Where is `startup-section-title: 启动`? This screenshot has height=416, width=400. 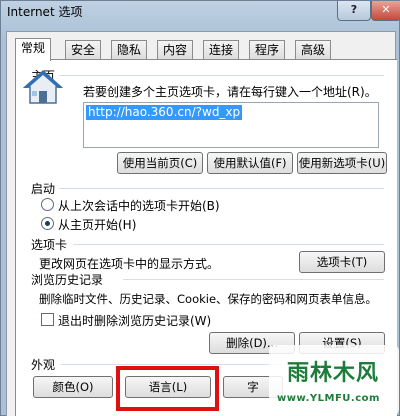 startup-section-title: 启动 is located at coordinates (43, 189).